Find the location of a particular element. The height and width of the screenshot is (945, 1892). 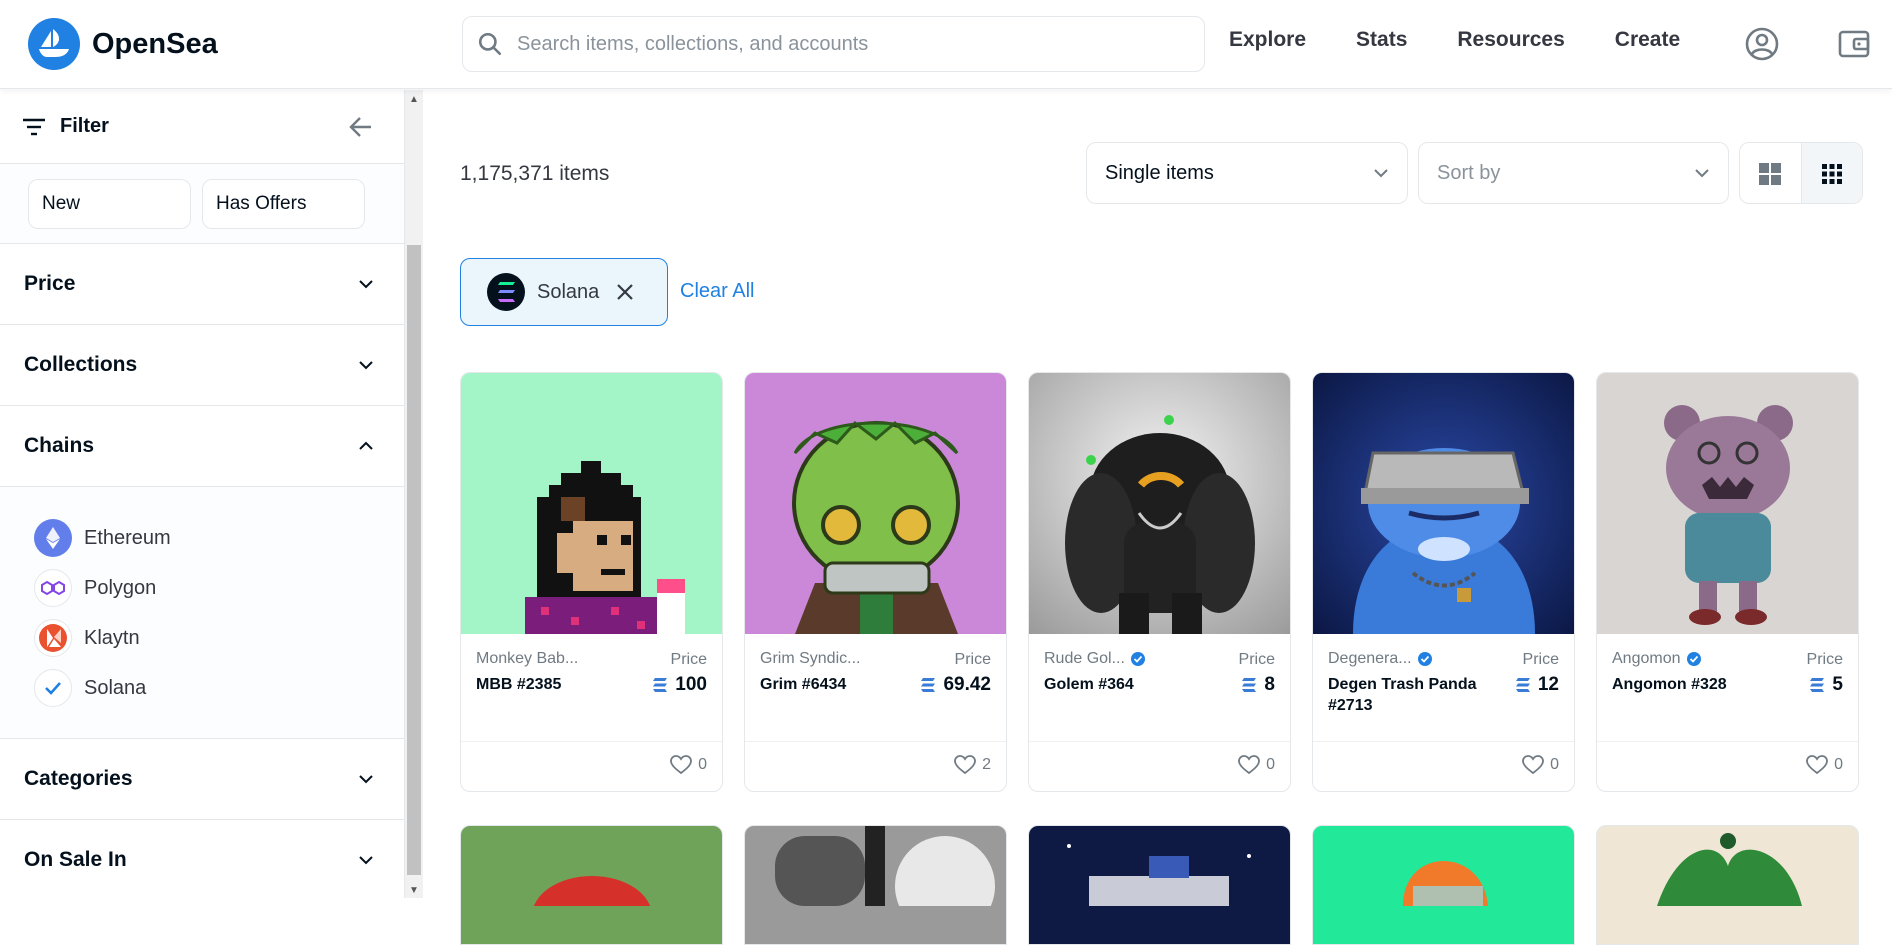

section-chains-title: Chains is located at coordinates (59, 445).